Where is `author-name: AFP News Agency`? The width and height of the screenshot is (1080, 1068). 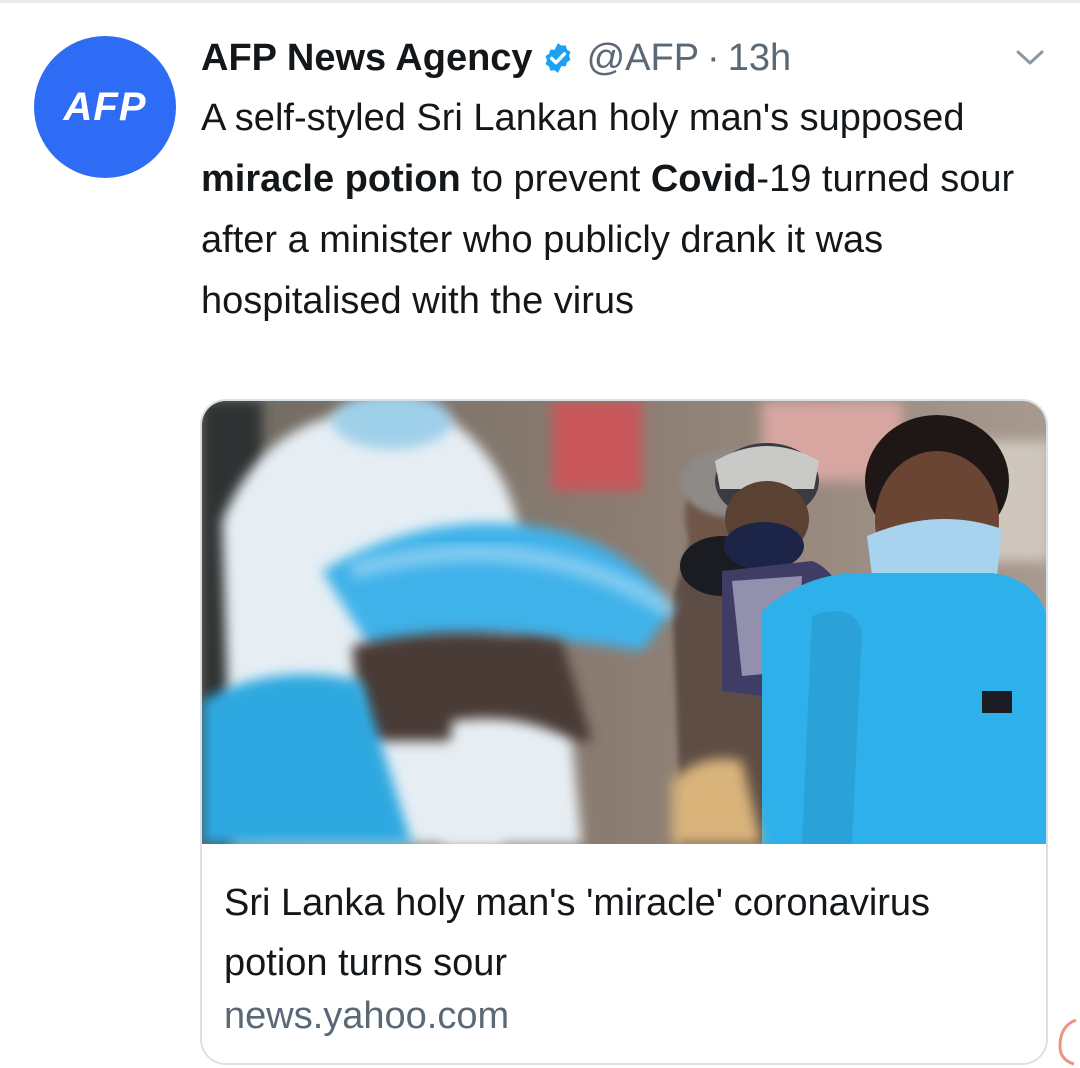
author-name: AFP News Agency is located at coordinates (367, 58).